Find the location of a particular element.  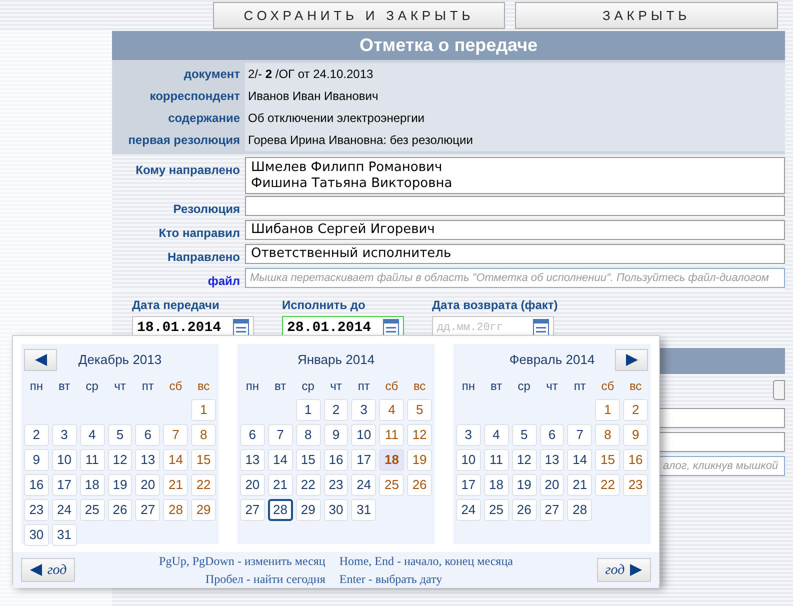

next-month-button is located at coordinates (631, 360).